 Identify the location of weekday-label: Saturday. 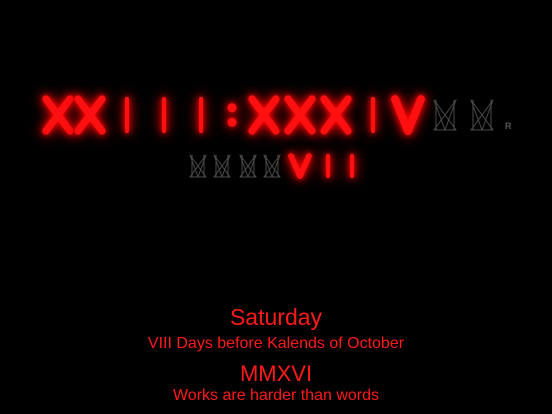
(276, 317).